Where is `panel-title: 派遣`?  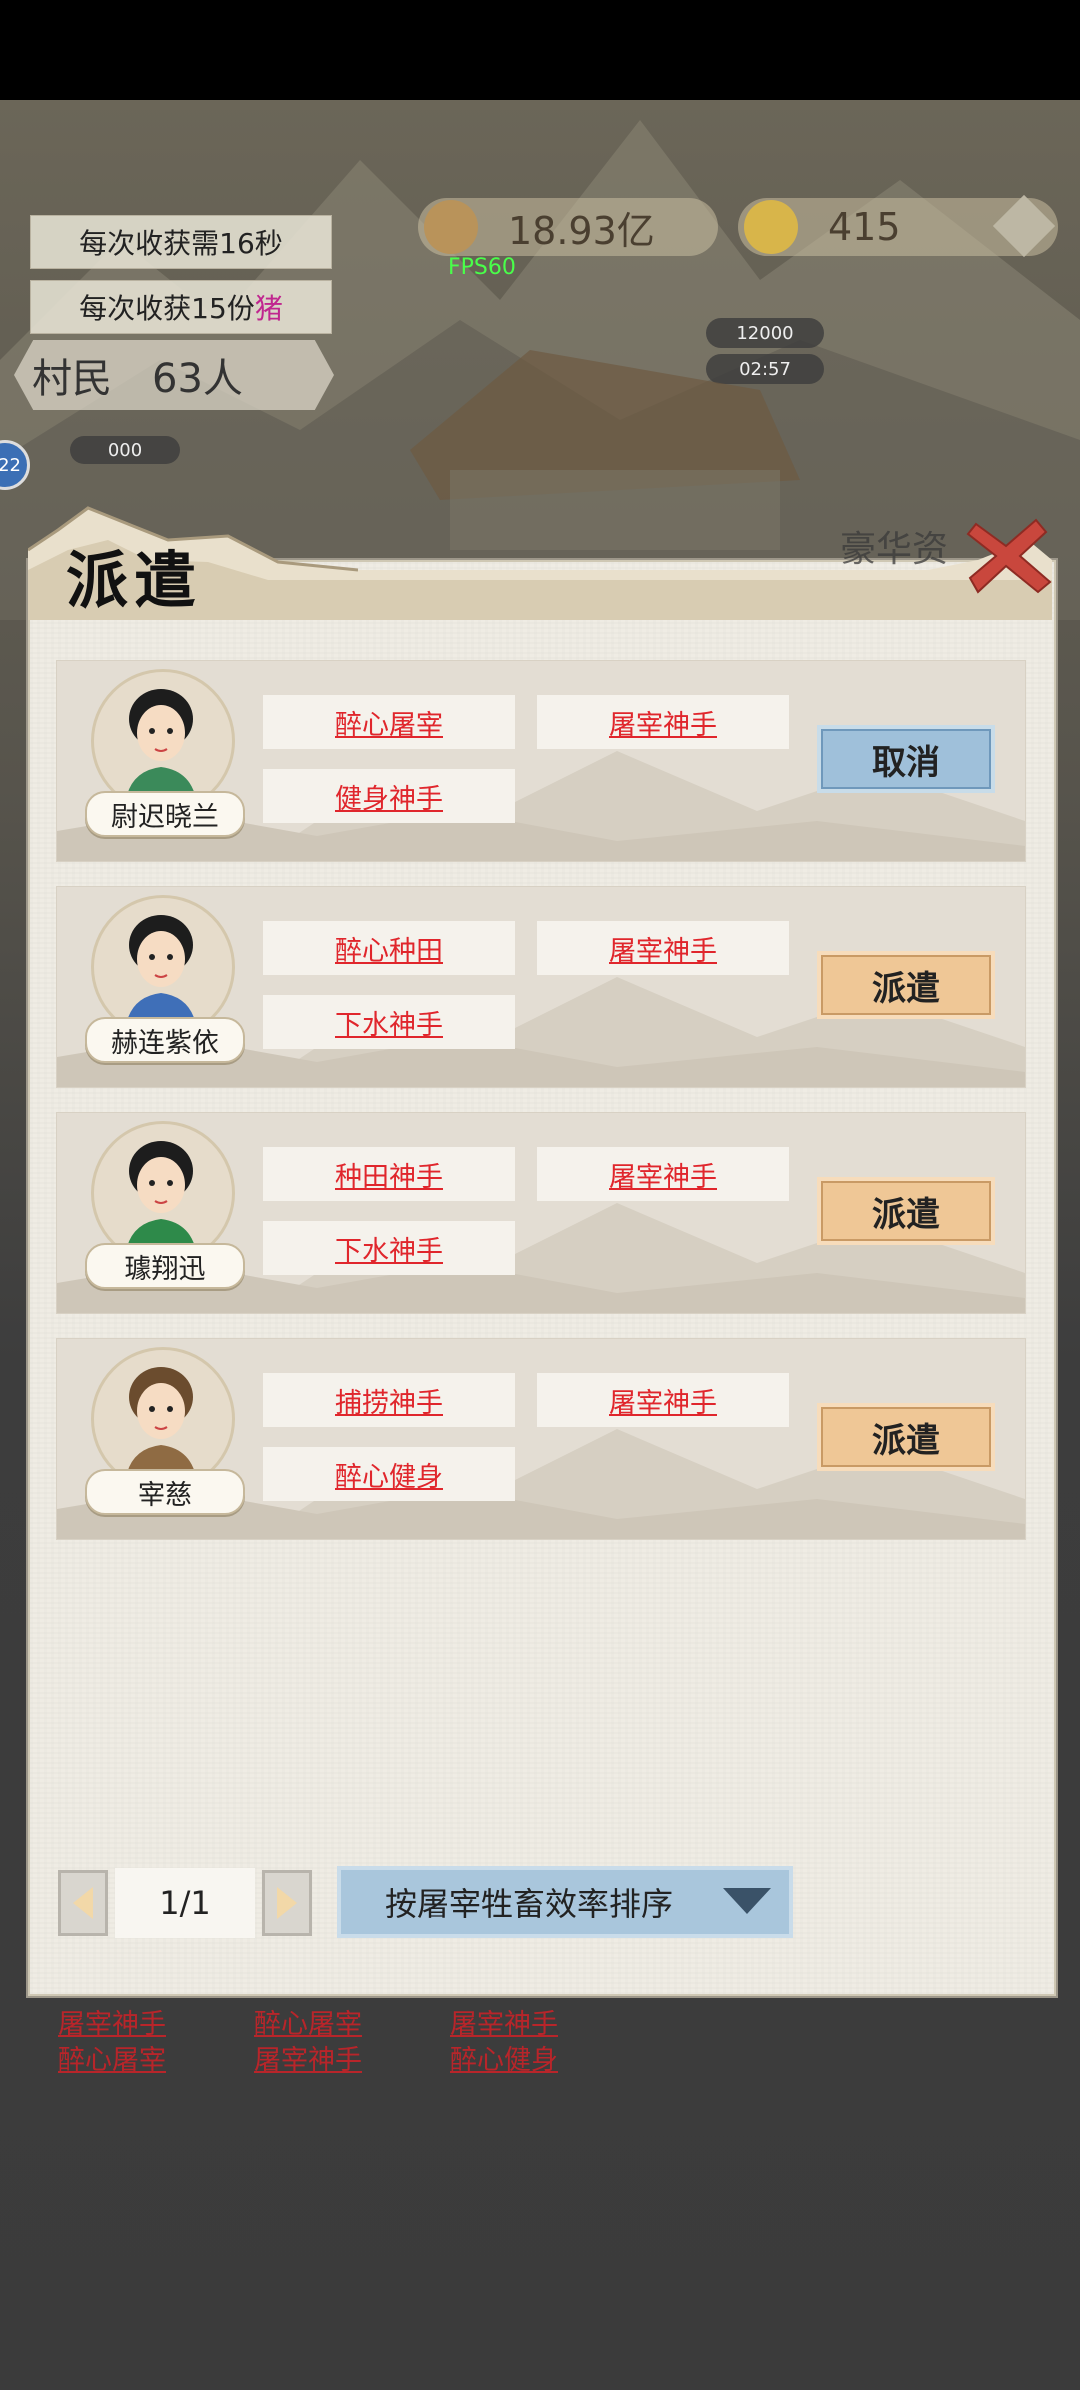 panel-title: 派遣 is located at coordinates (134, 580).